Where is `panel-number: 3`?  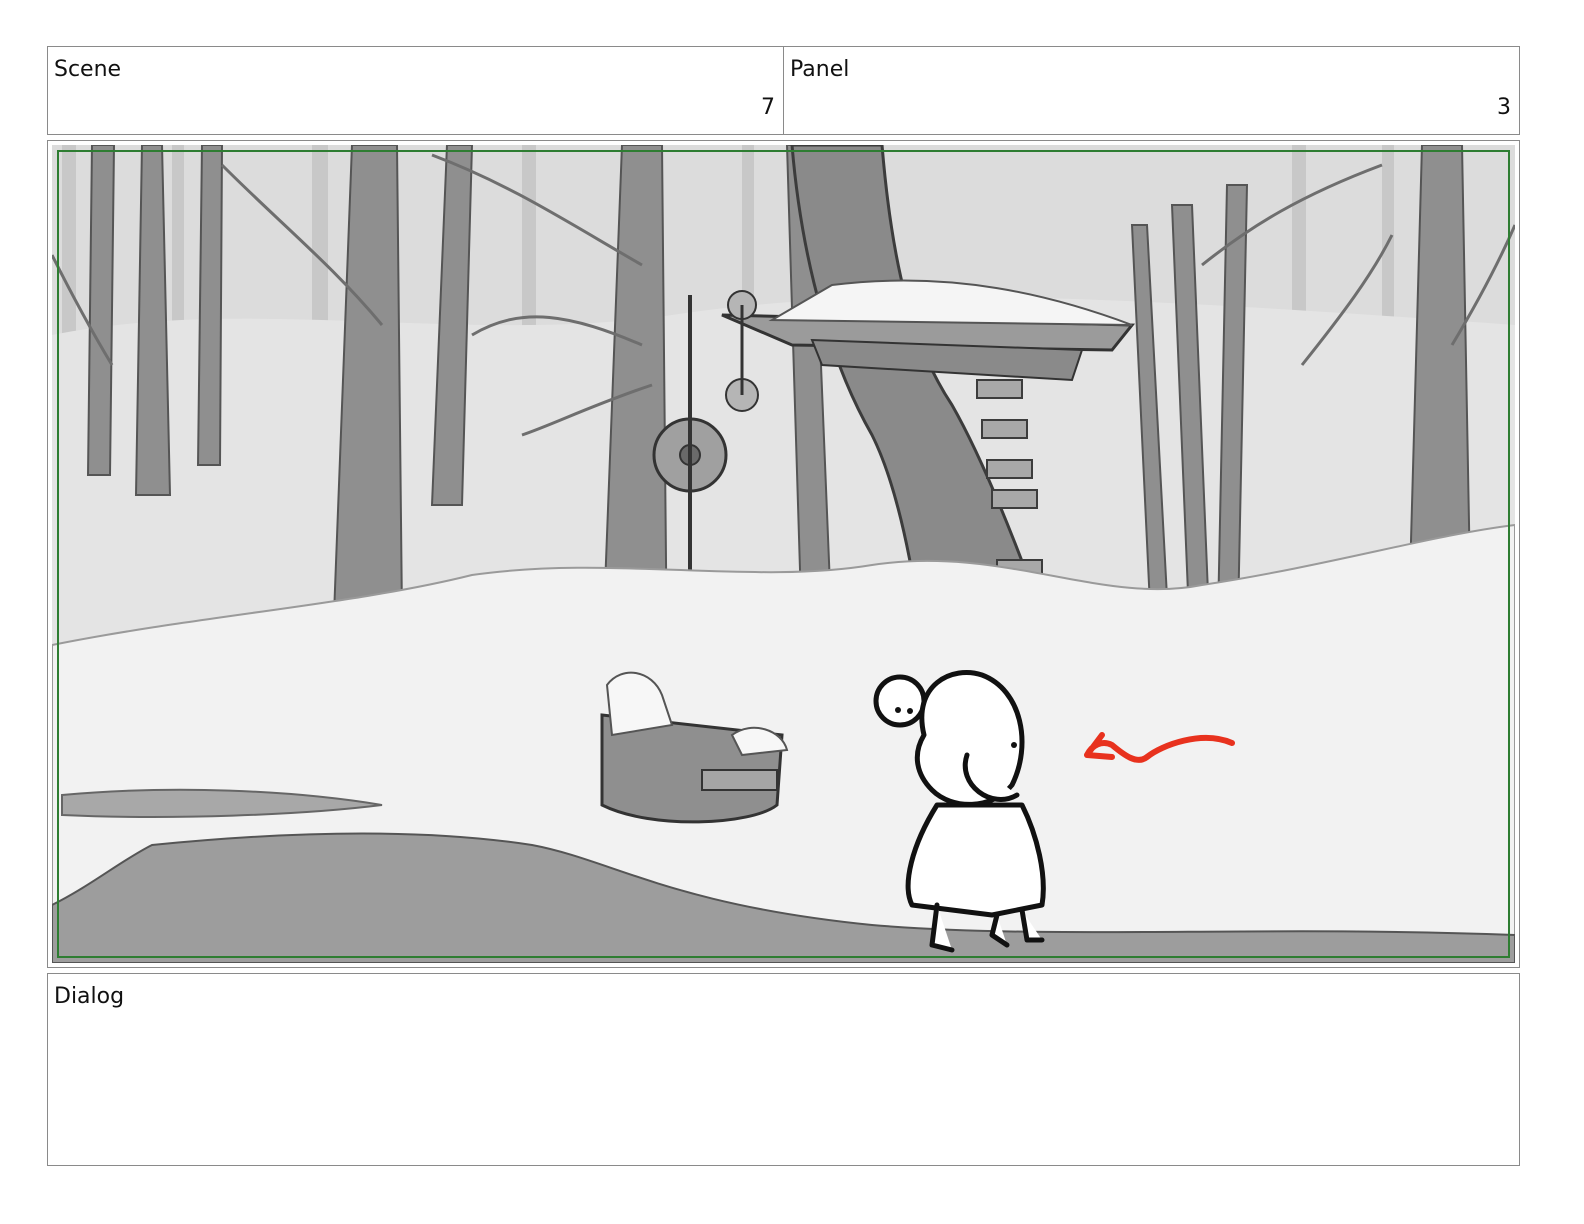
panel-number: 3 is located at coordinates (1504, 107).